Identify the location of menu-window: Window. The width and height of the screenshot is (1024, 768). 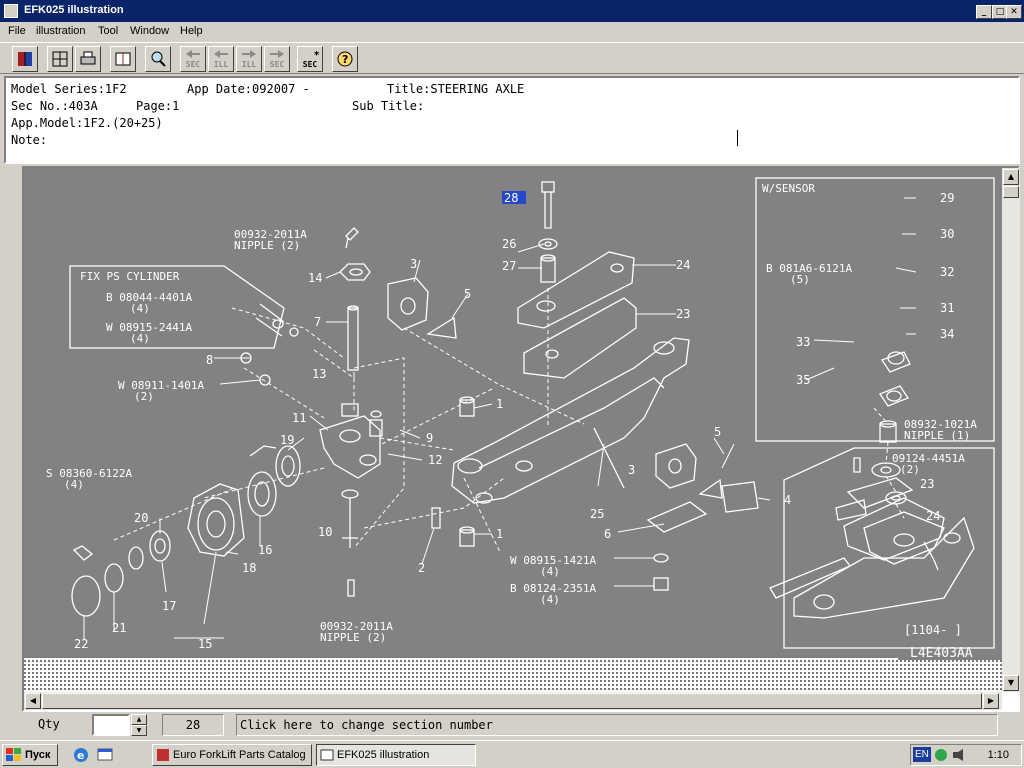
(149, 31).